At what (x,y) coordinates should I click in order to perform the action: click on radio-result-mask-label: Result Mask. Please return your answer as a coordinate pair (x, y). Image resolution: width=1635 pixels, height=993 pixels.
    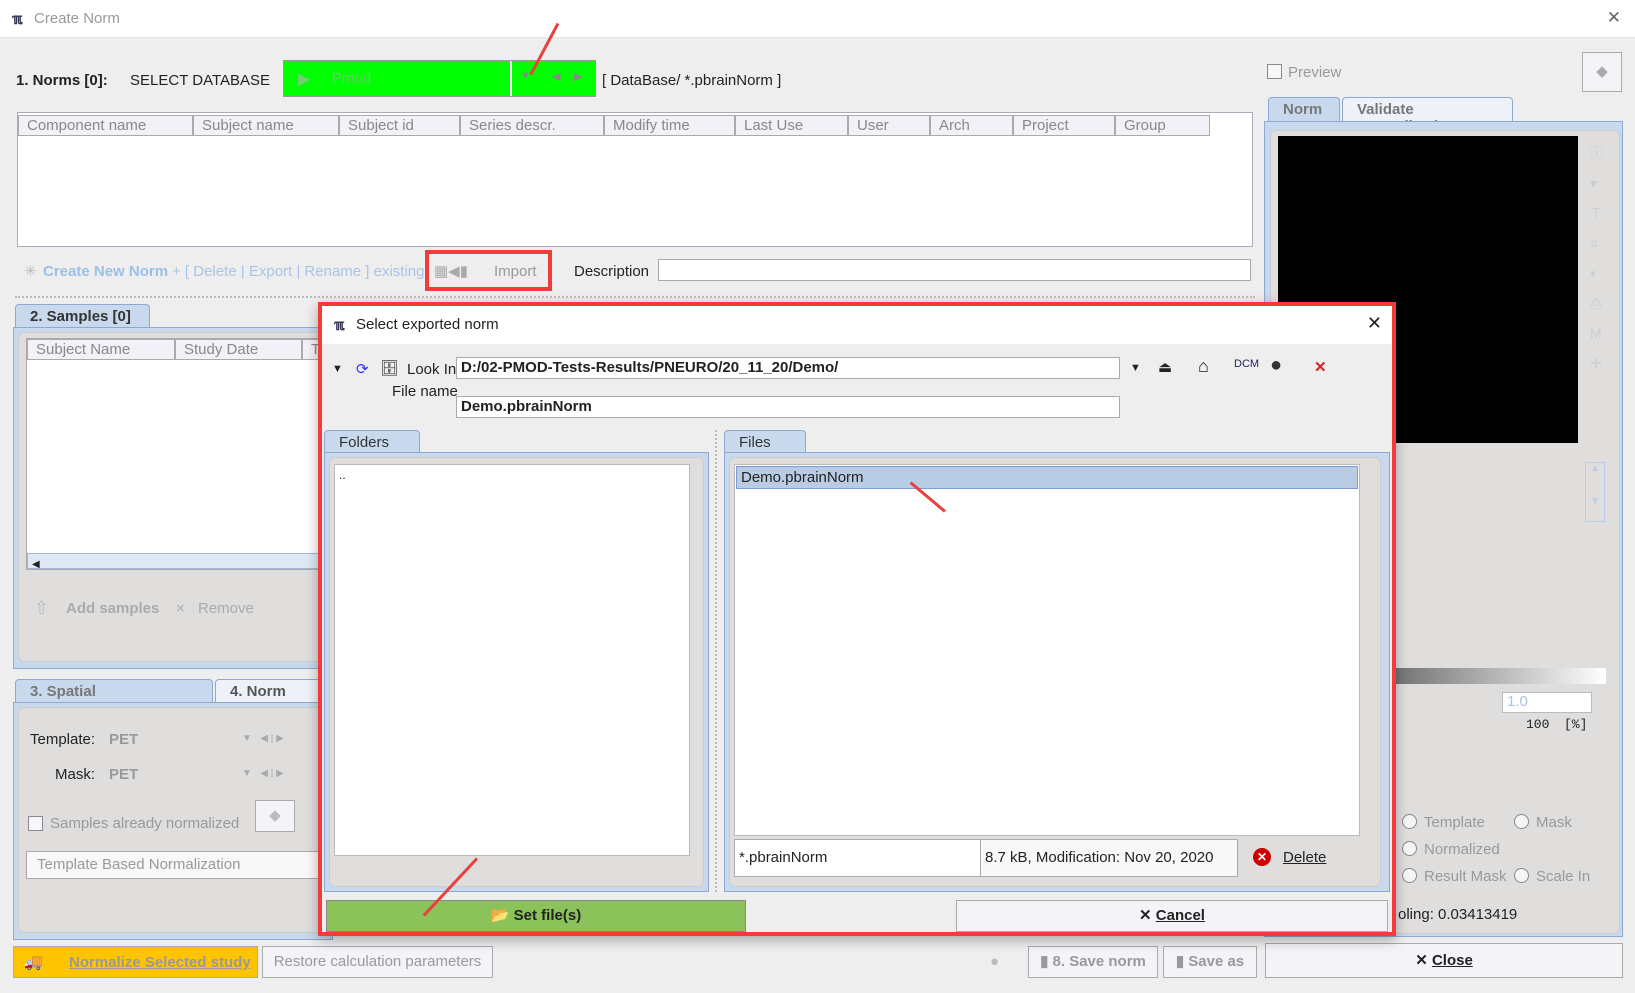
    Looking at the image, I should click on (1465, 876).